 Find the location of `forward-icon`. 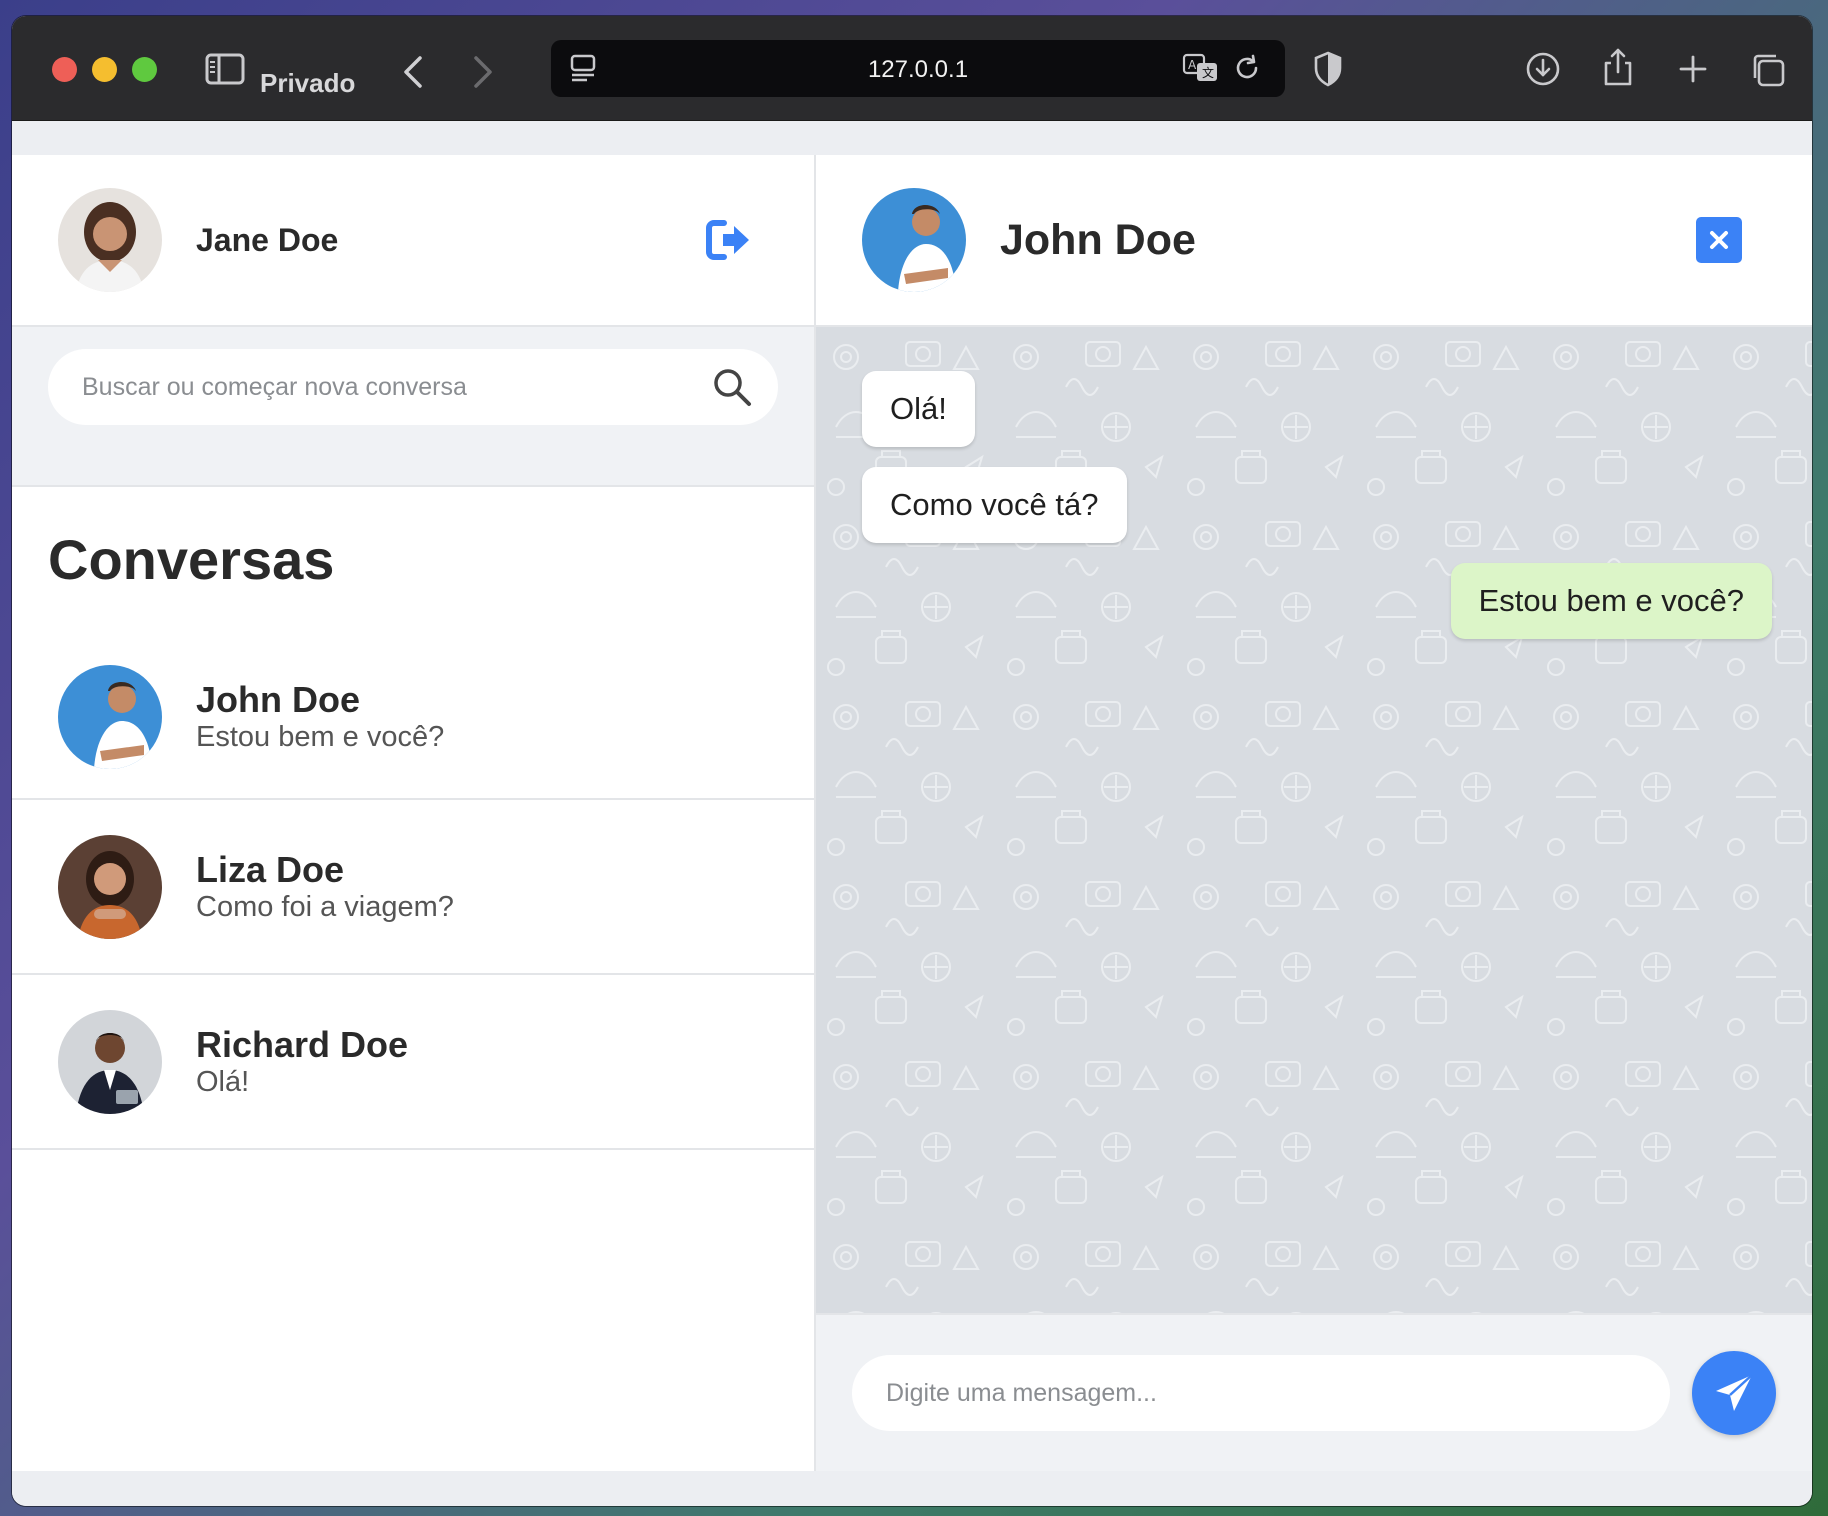

forward-icon is located at coordinates (483, 72).